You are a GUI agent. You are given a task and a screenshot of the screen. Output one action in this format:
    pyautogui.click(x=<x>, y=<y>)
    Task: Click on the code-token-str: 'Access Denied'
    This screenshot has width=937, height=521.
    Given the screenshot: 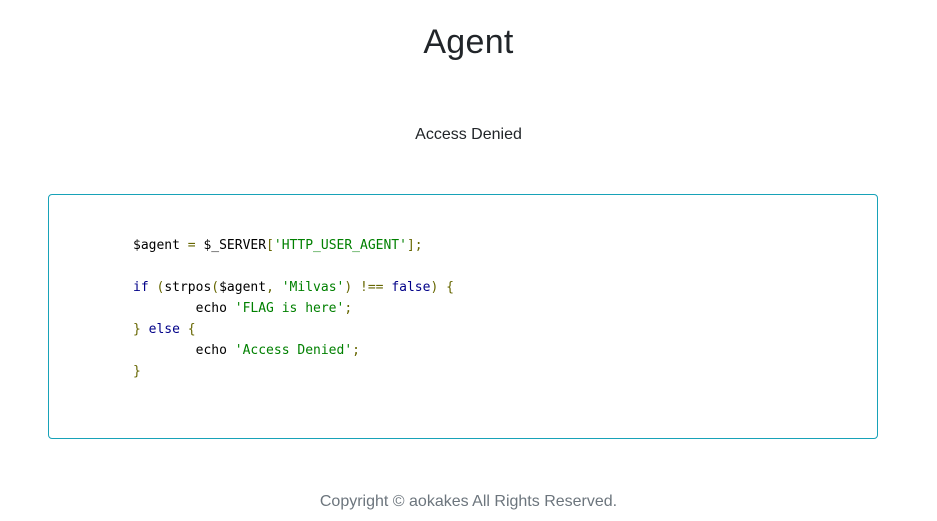 What is the action you would take?
    pyautogui.click(x=293, y=350)
    